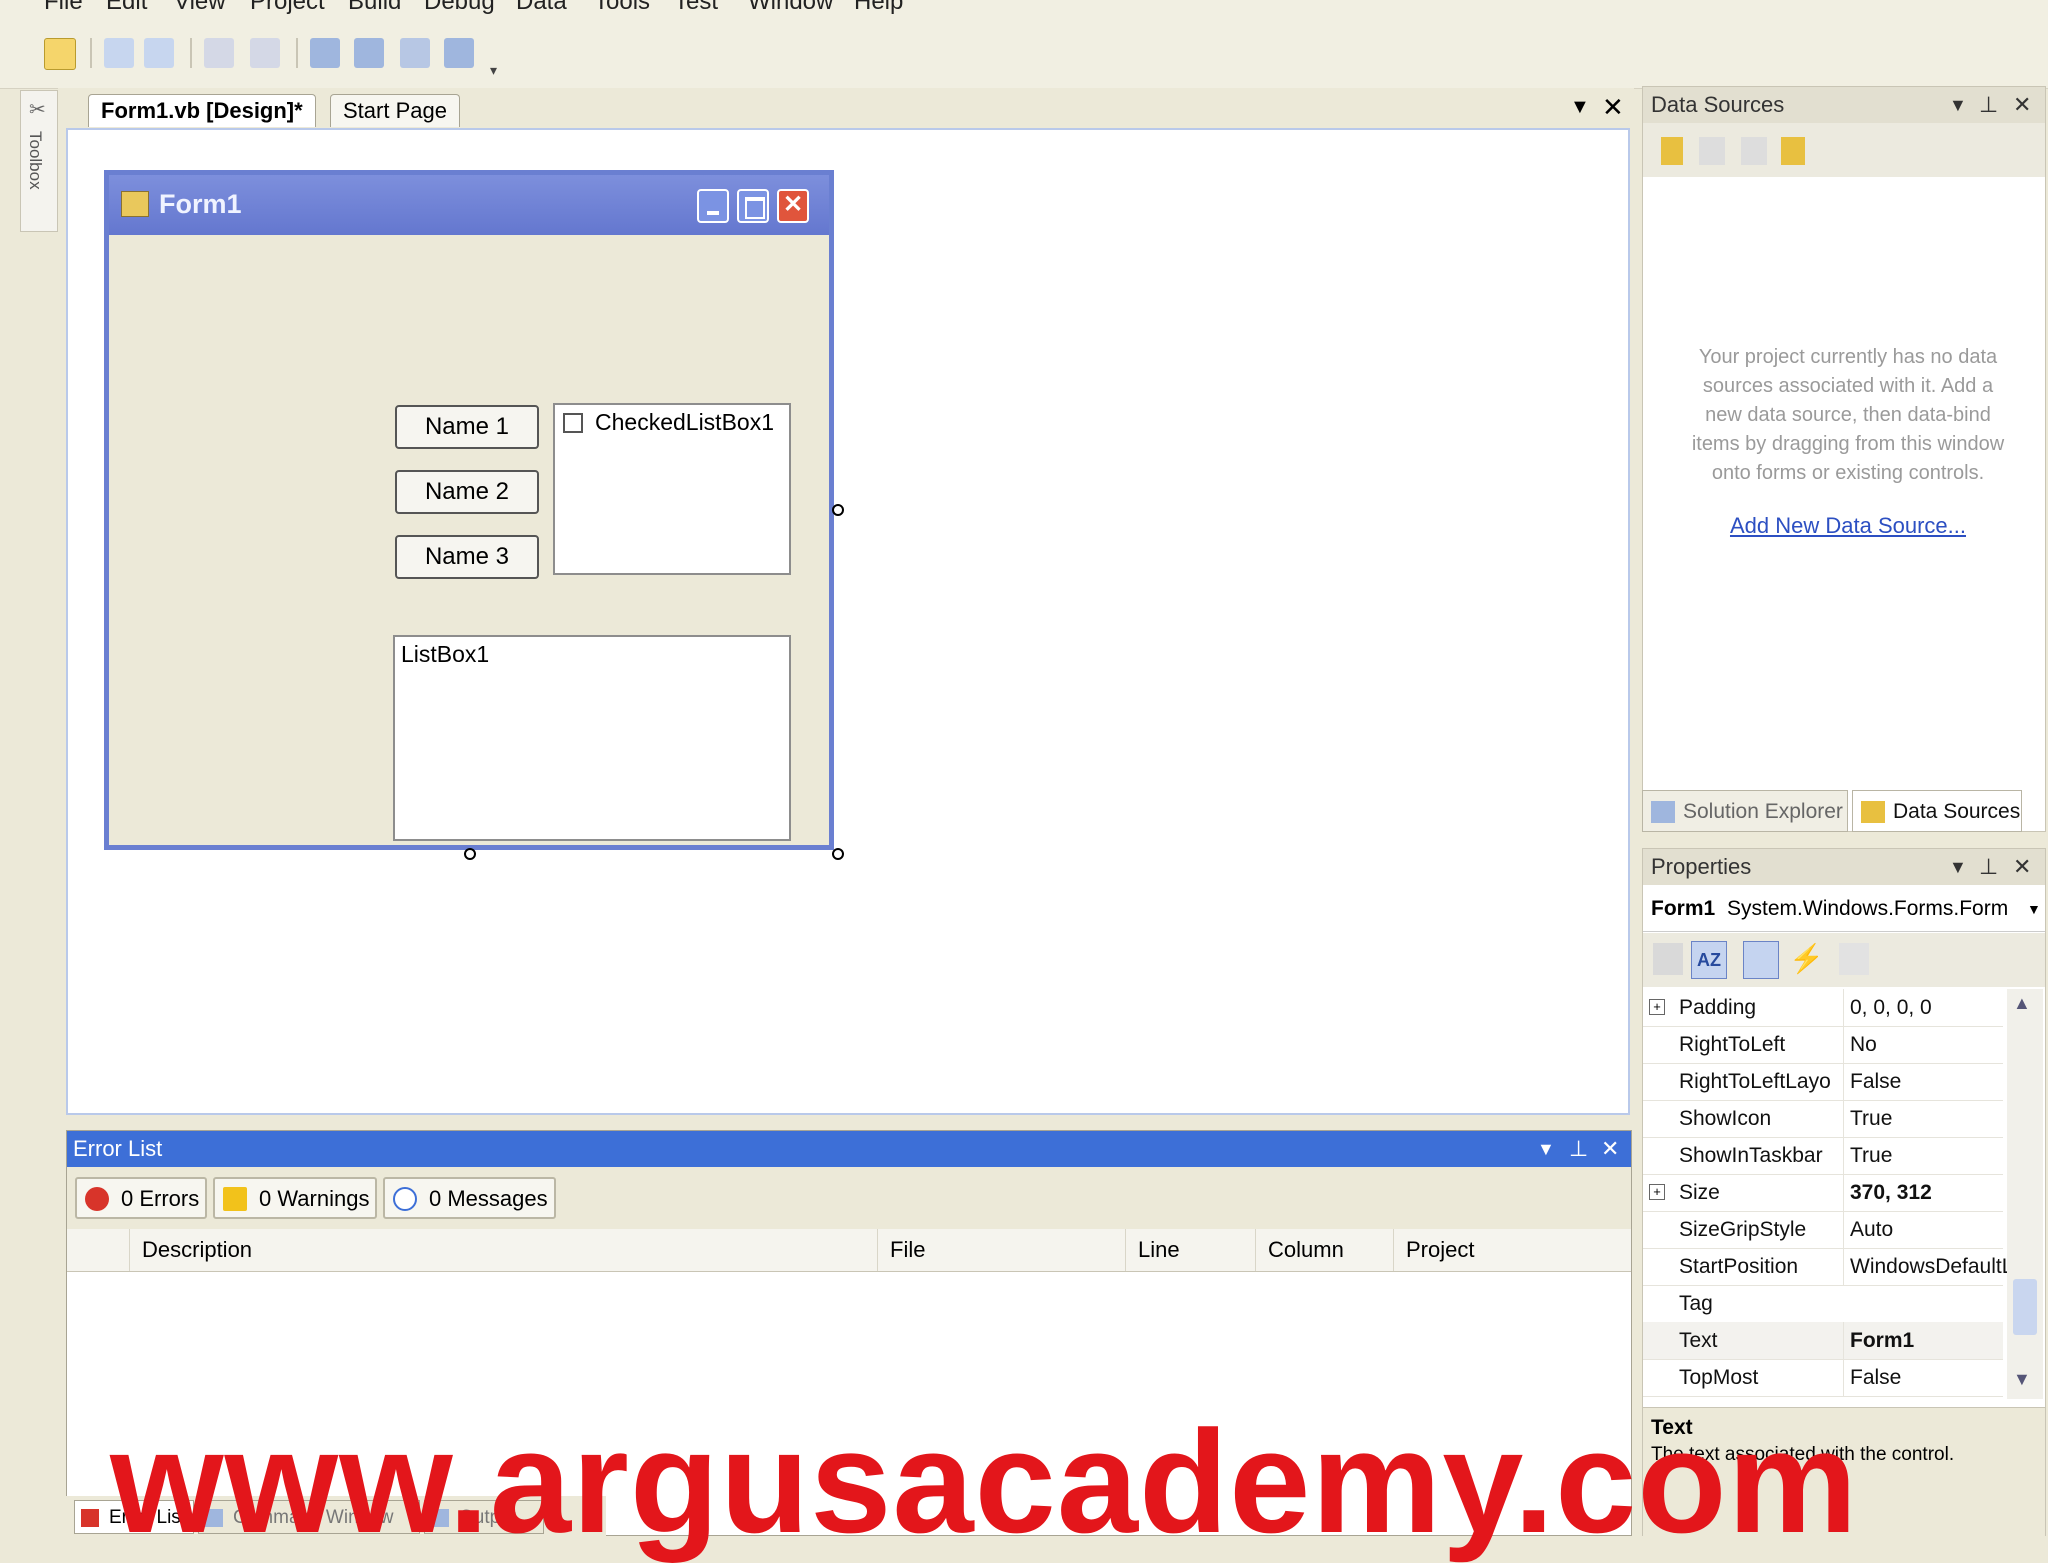  I want to click on menu-window: Window, so click(790, 8).